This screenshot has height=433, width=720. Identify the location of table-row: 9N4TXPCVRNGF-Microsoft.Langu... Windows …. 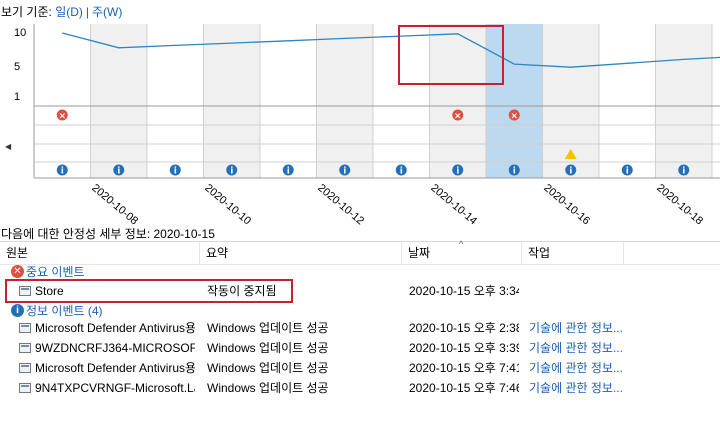
(360, 388).